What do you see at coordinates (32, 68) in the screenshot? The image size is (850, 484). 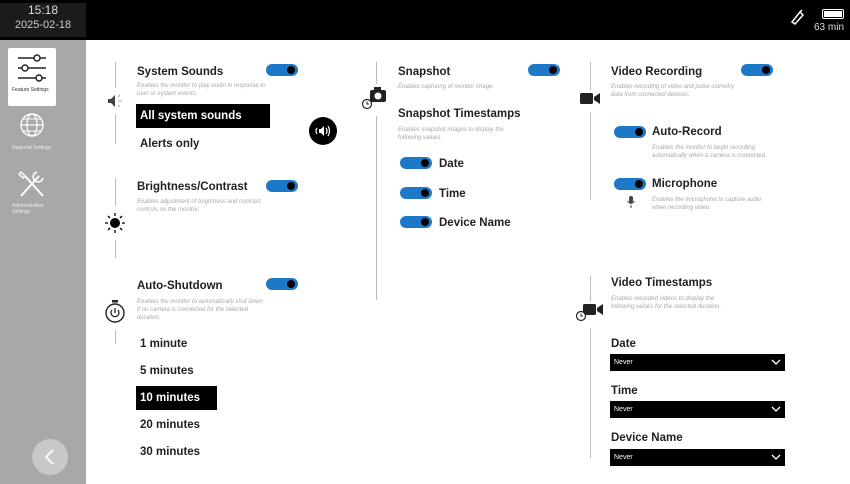 I see `sliders-icon` at bounding box center [32, 68].